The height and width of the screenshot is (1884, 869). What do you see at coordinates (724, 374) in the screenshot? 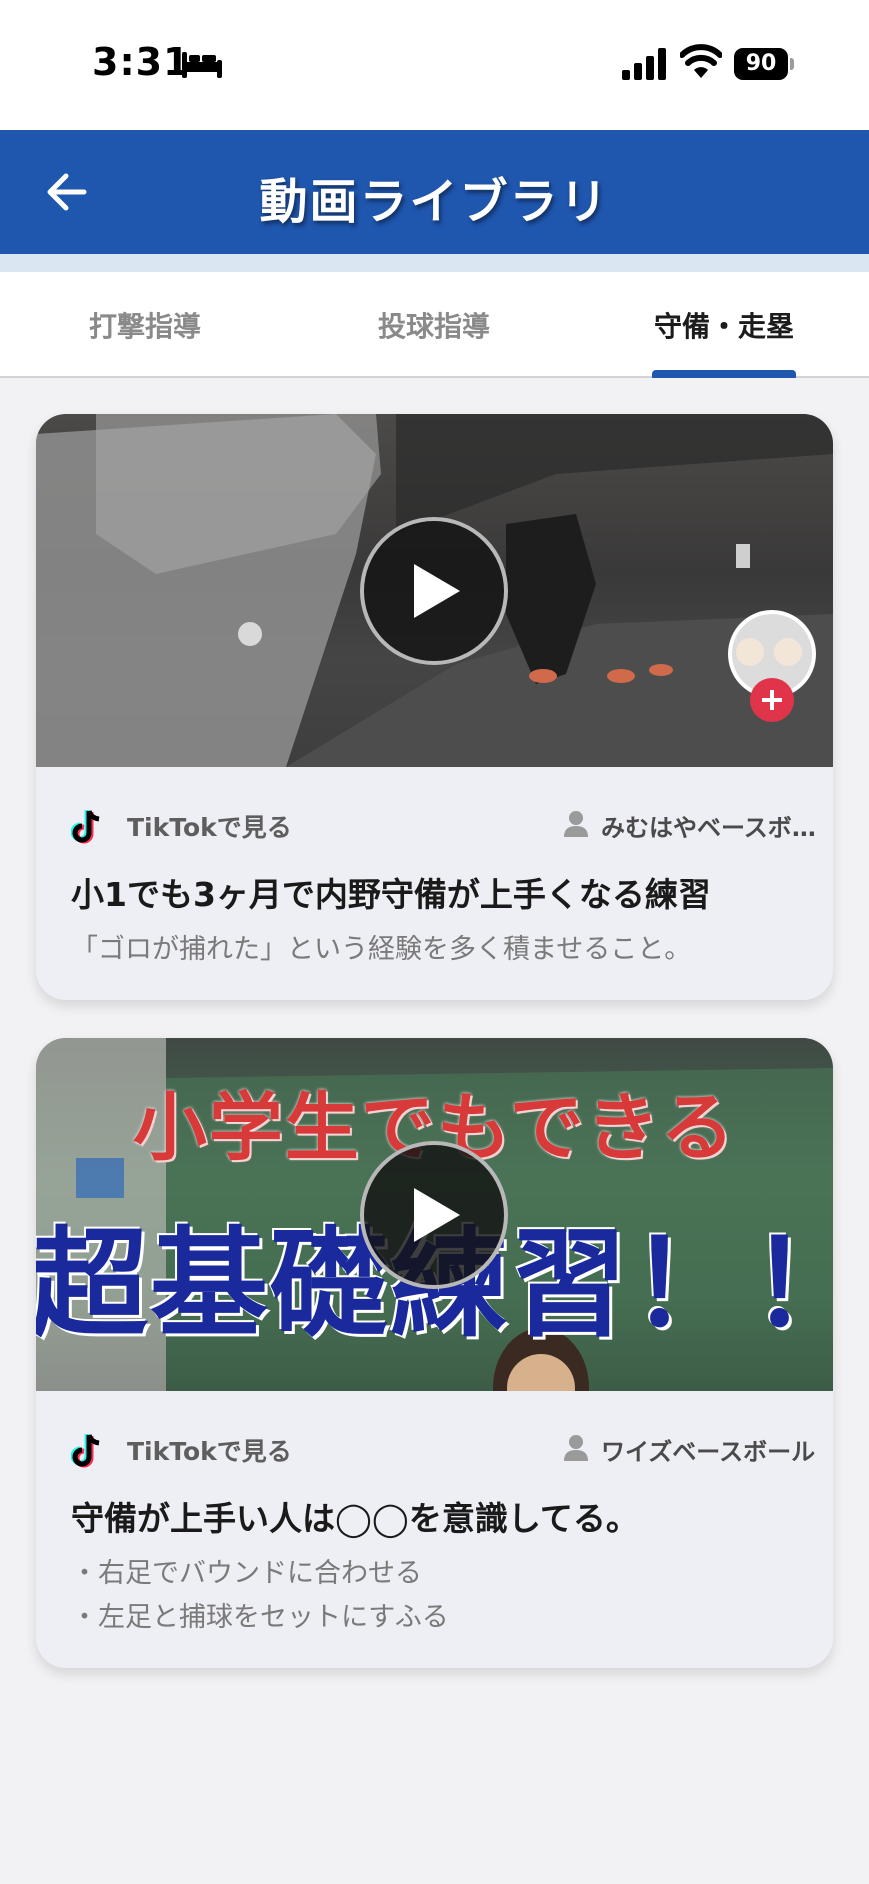
I see `active-tab-indicator` at bounding box center [724, 374].